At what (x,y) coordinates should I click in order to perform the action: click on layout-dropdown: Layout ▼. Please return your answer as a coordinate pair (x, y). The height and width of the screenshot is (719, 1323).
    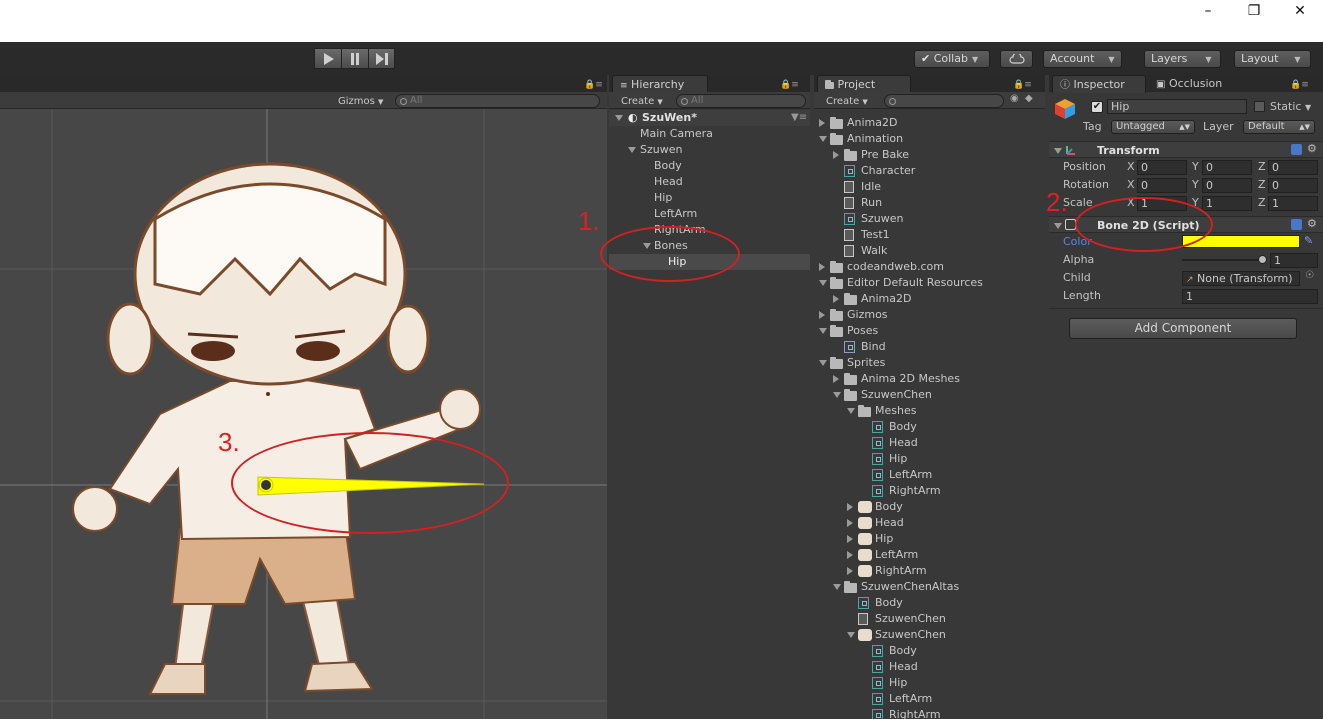
    Looking at the image, I should click on (1272, 59).